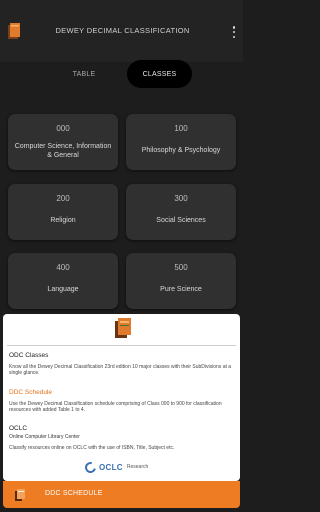 Image resolution: width=320 pixels, height=512 pixels. I want to click on app-title: DEWEY DECIMAL CLASSIFICATION, so click(122, 30).